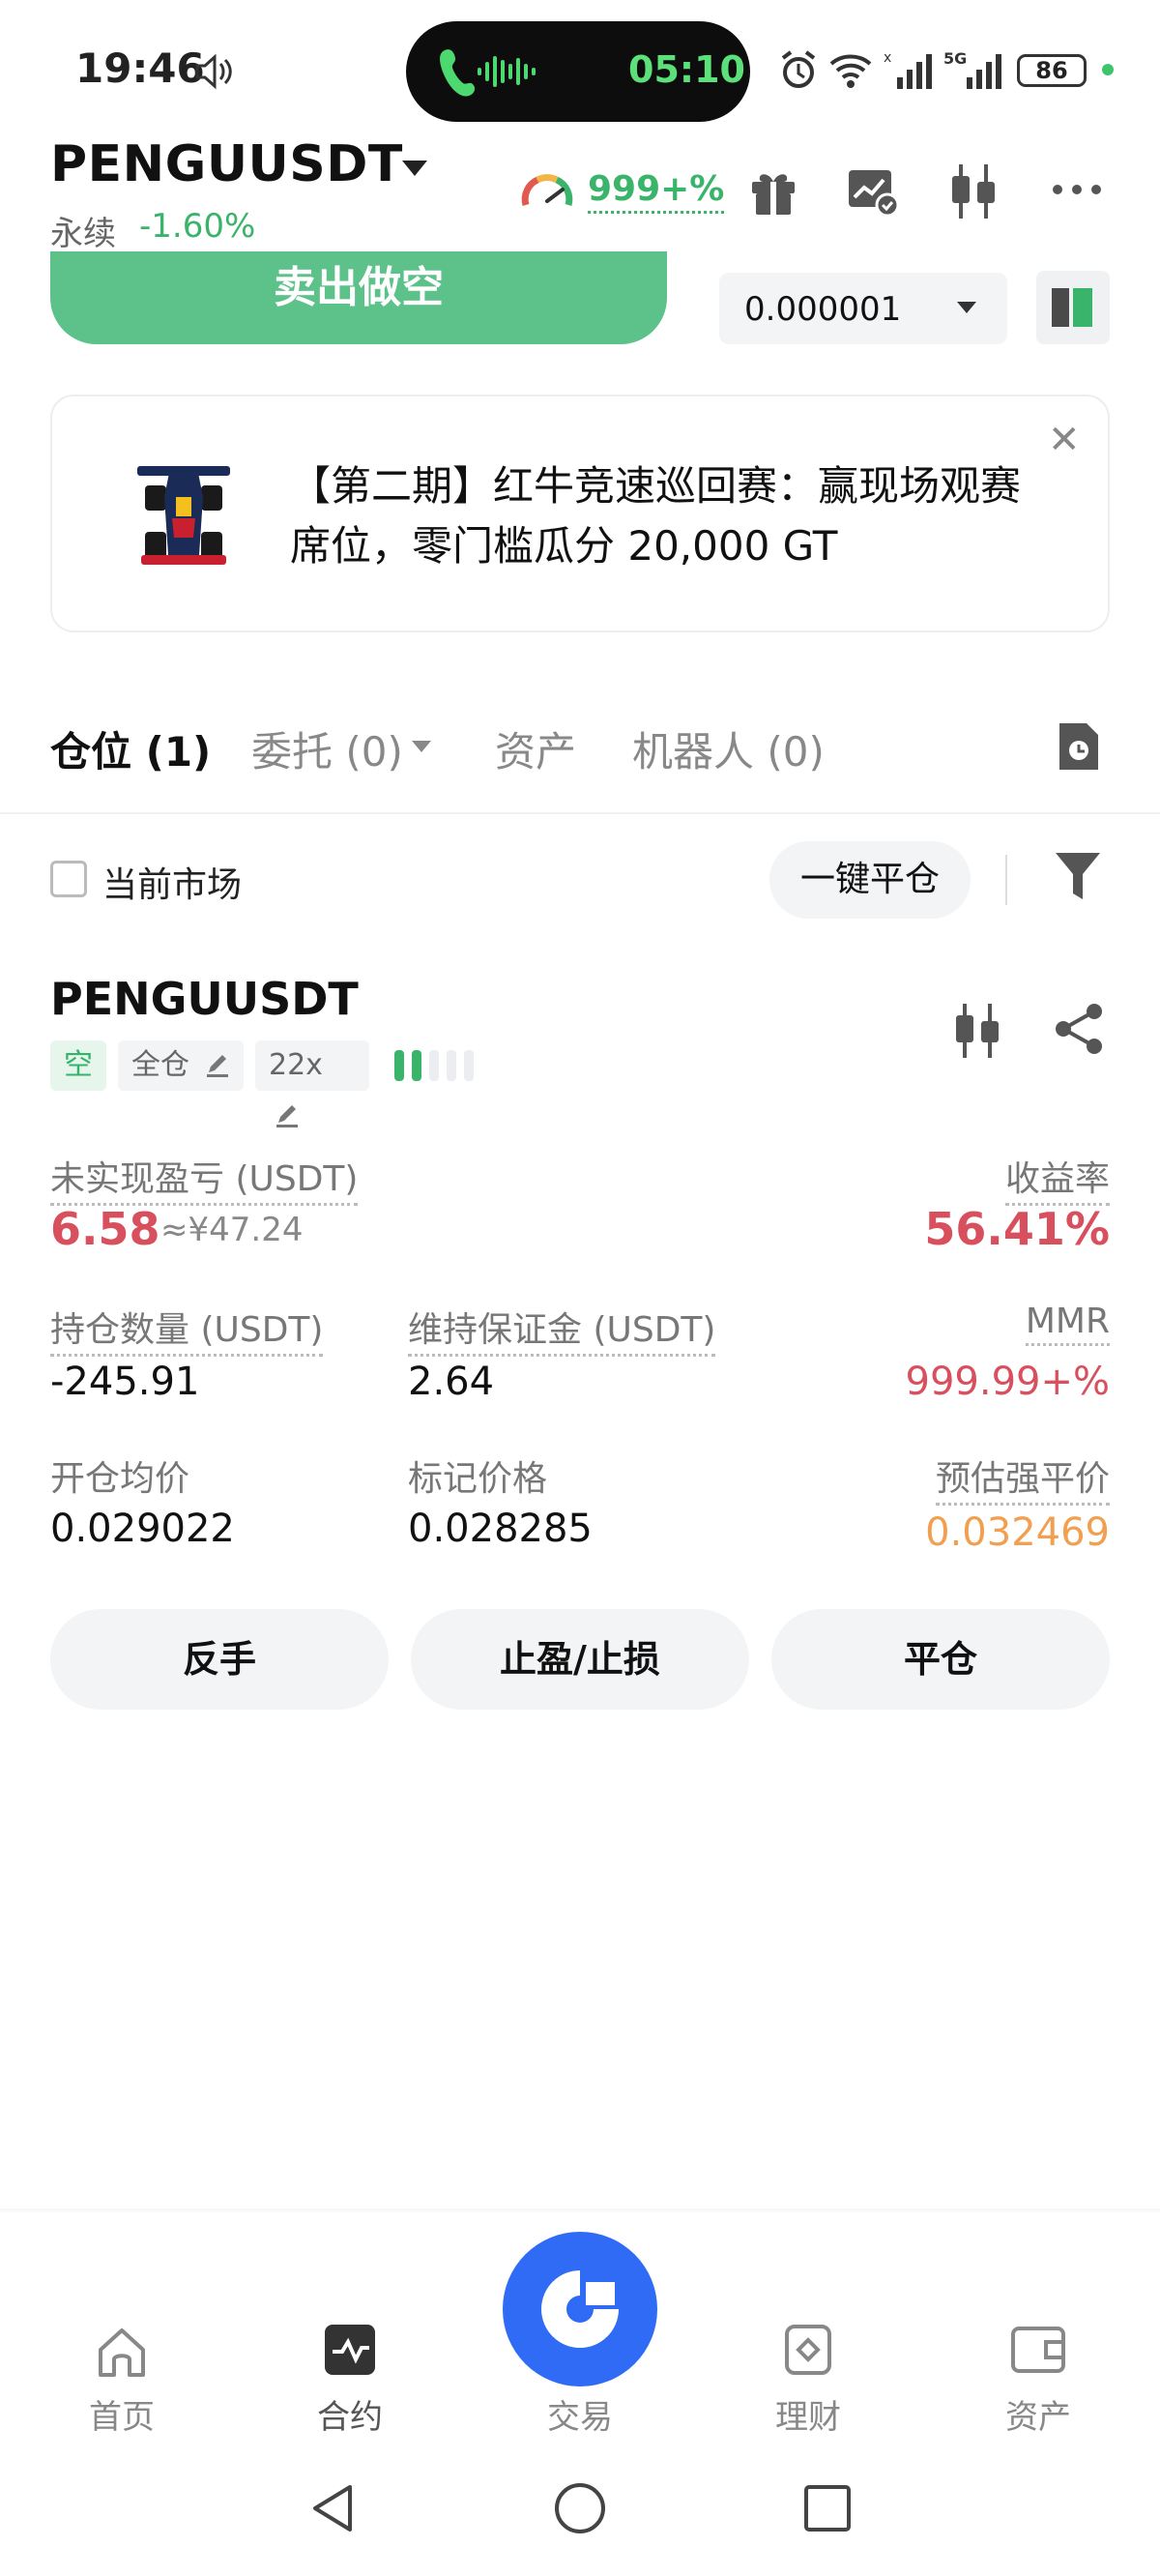 This screenshot has height=2576, width=1160. Describe the element at coordinates (870, 880) in the screenshot. I see `close-all-button: 一键平仓` at that location.